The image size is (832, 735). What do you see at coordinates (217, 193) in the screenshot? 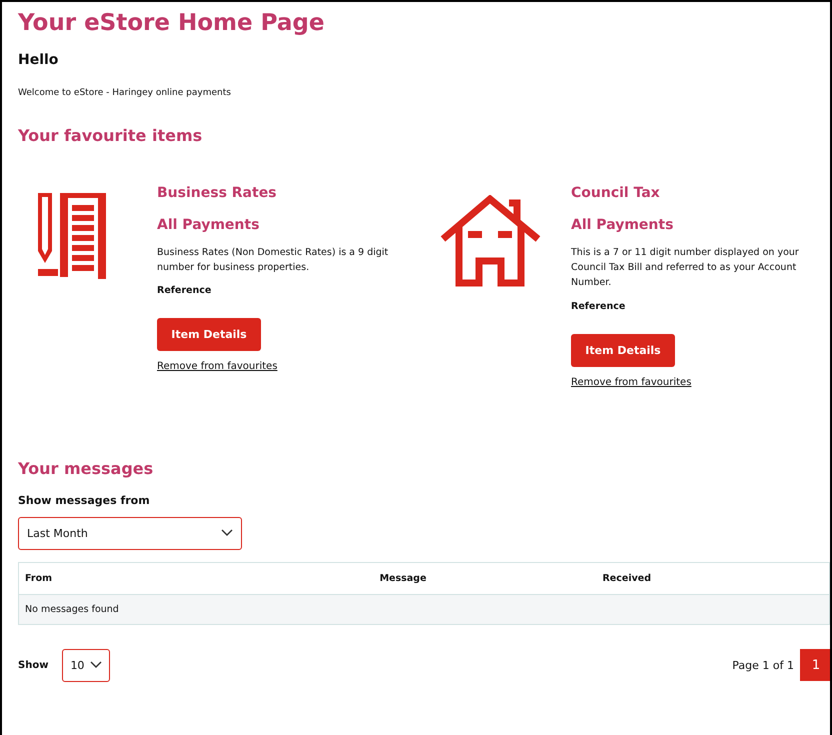
I see `item-title: Business Rates` at bounding box center [217, 193].